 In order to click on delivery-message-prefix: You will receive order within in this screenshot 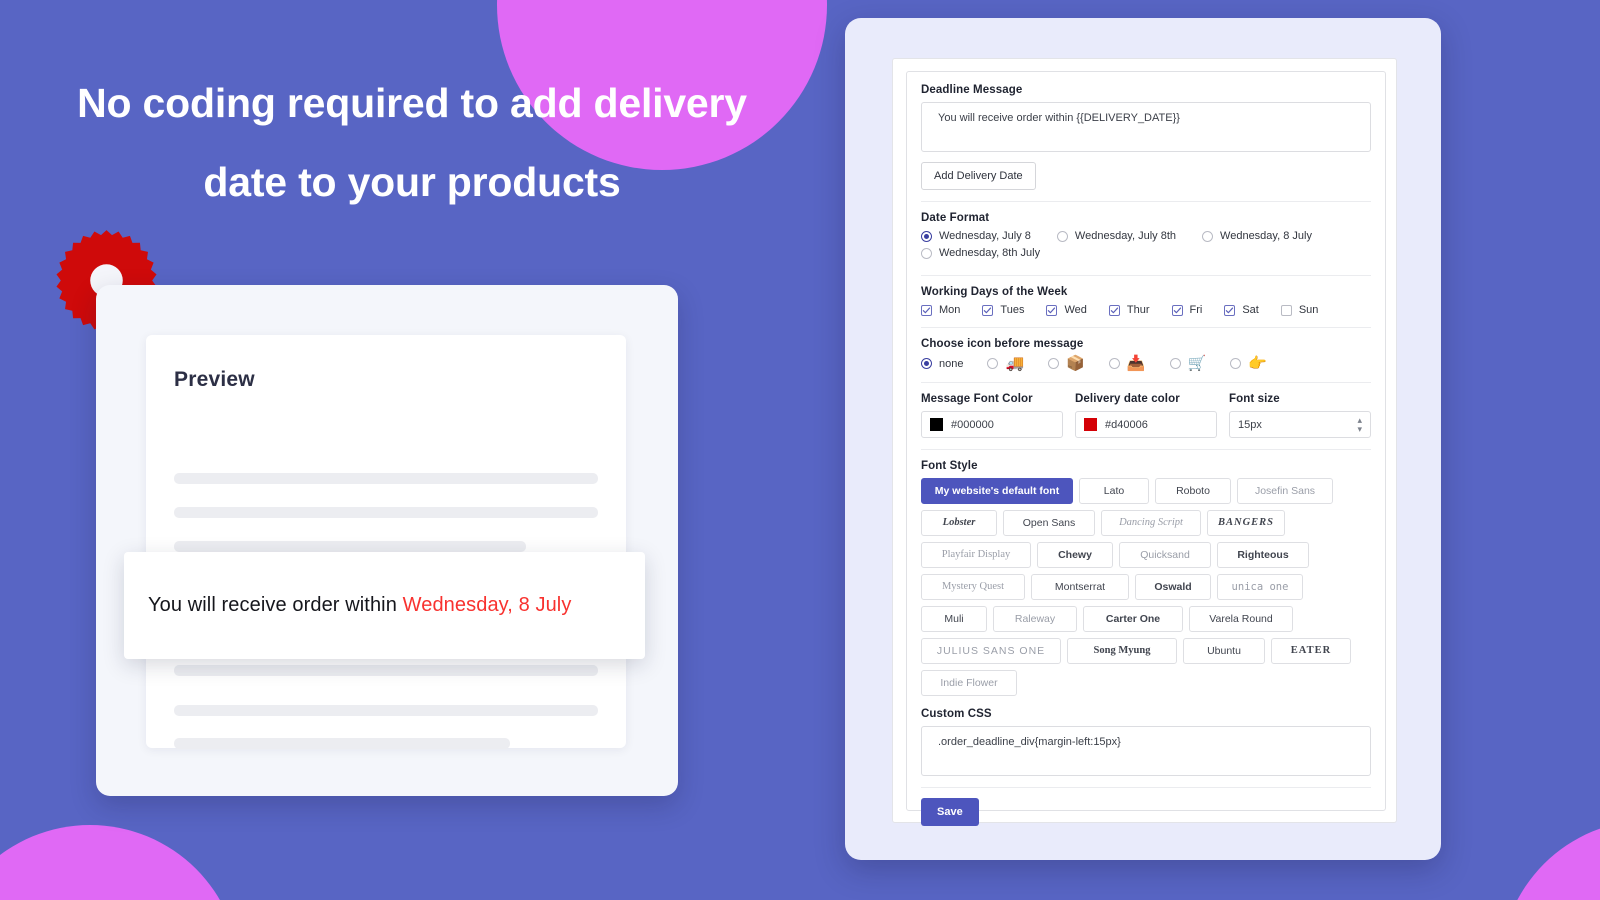, I will do `click(275, 605)`.